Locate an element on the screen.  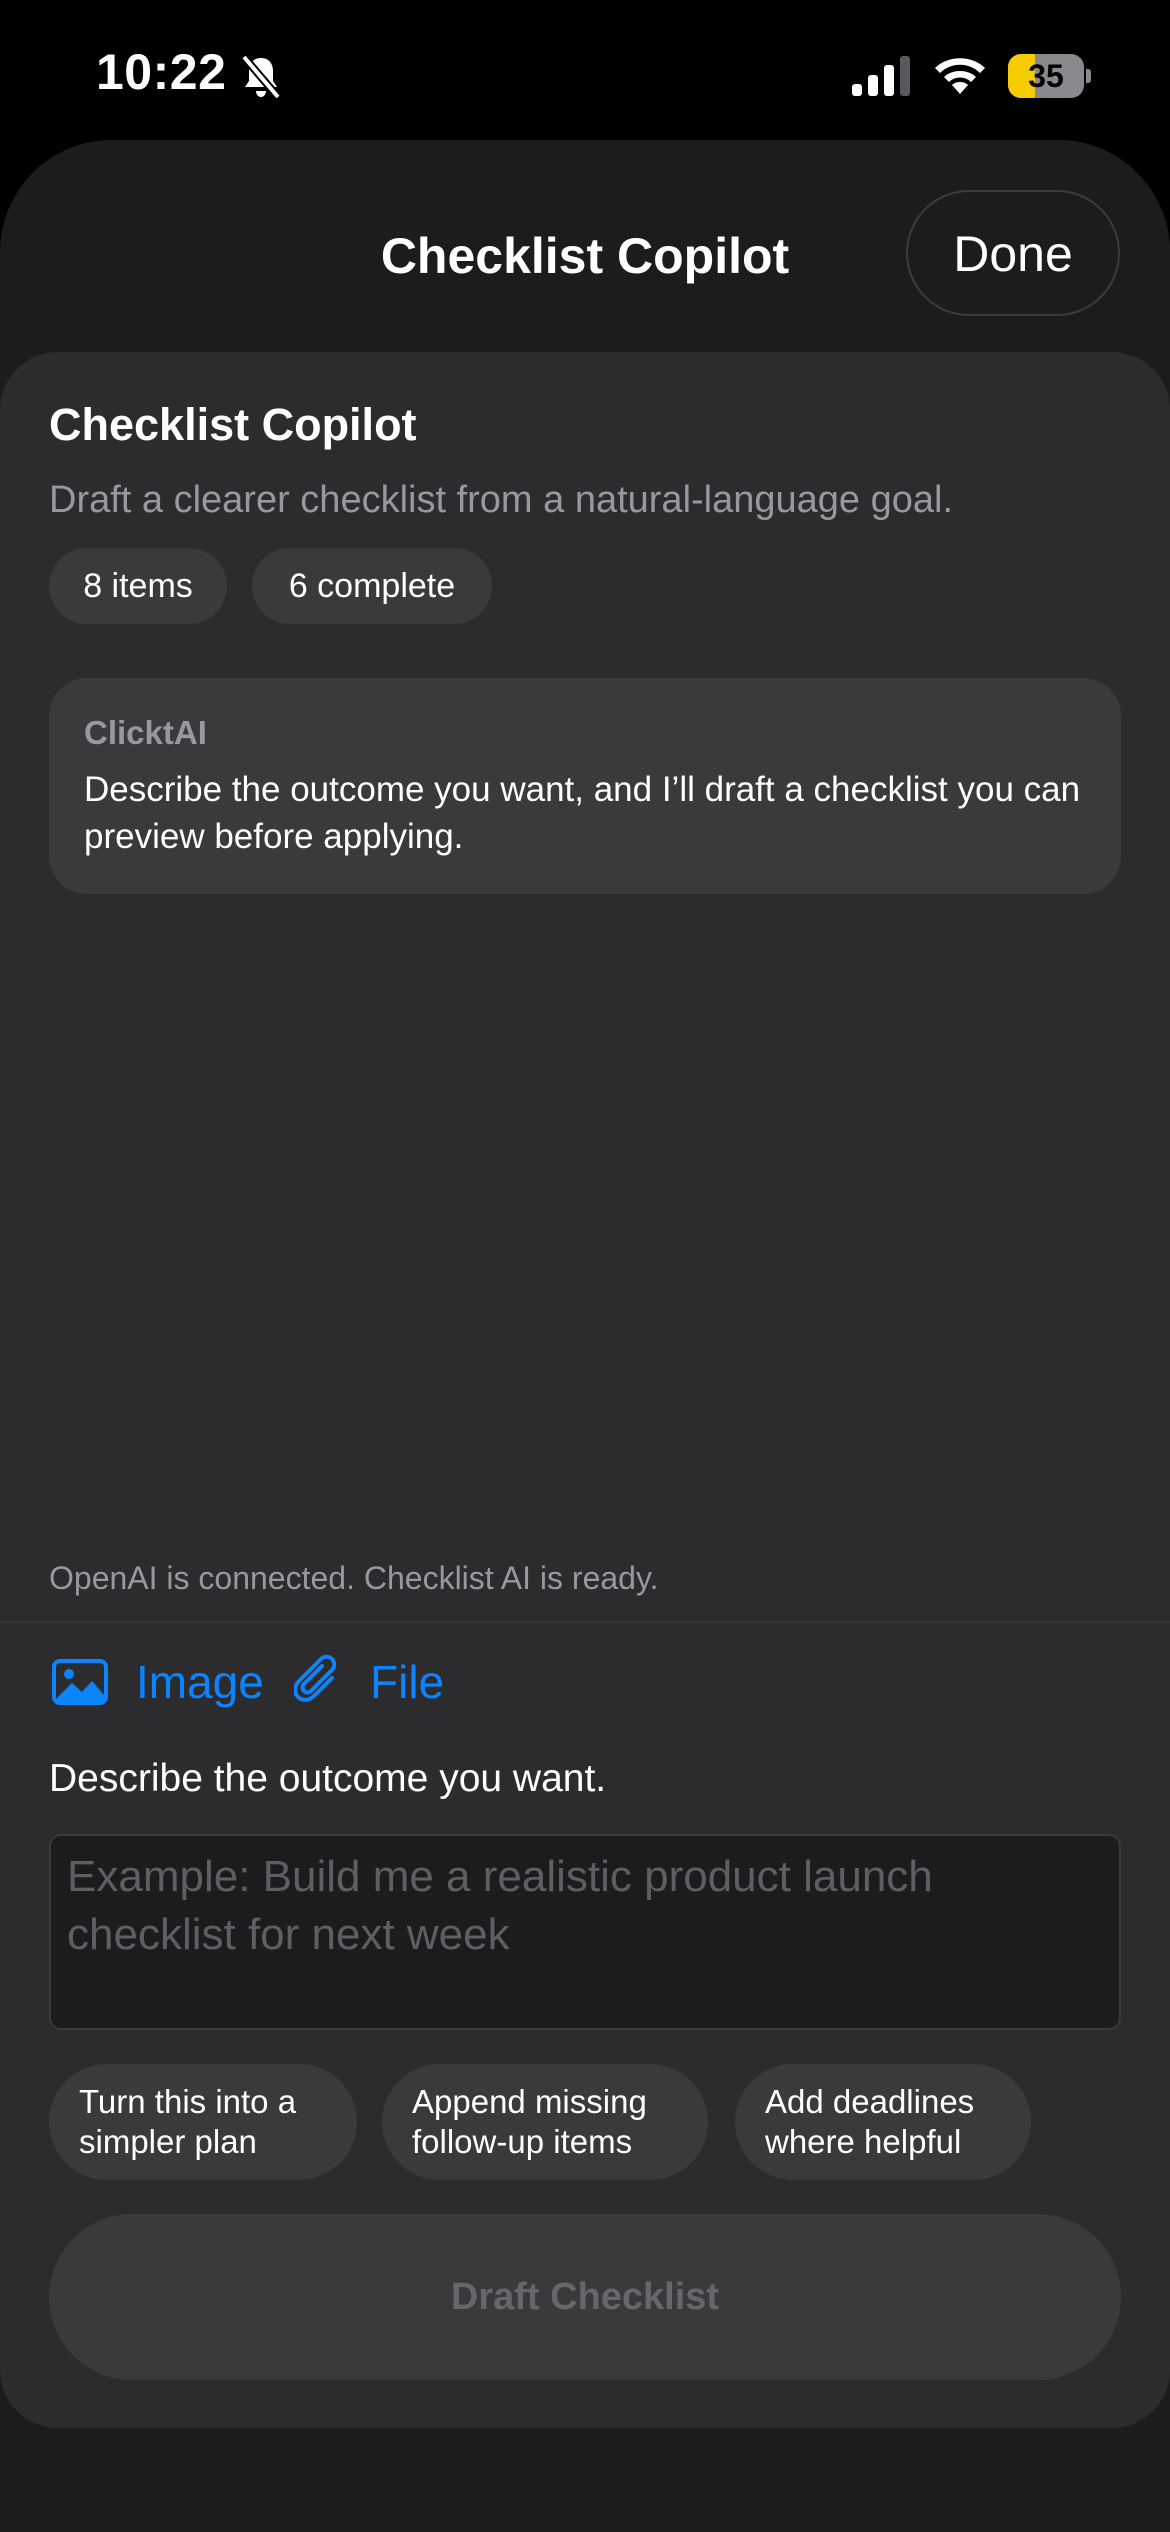
divider is located at coordinates (585, 1622).